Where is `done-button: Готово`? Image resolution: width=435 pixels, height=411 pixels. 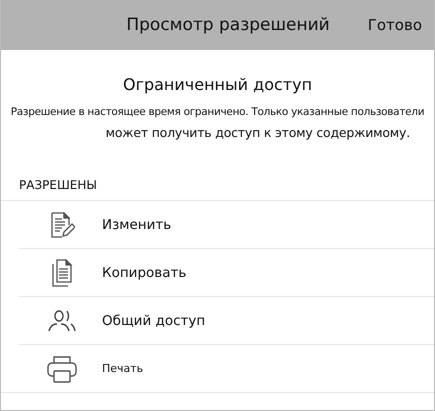 done-button: Готово is located at coordinates (395, 25).